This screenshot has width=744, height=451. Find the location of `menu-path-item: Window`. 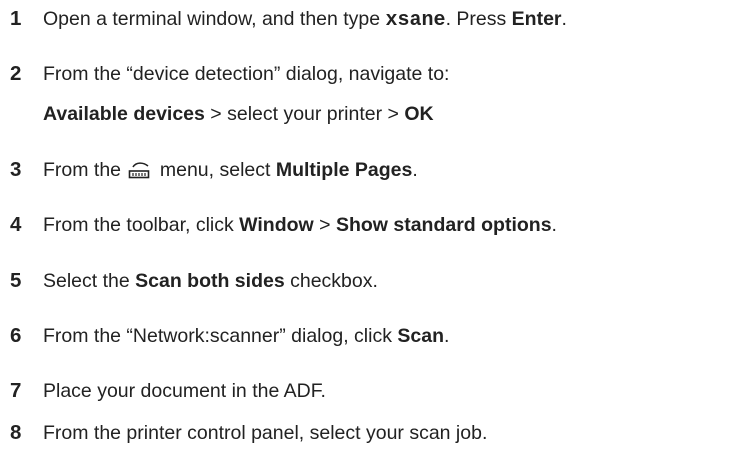

menu-path-item: Window is located at coordinates (276, 225).